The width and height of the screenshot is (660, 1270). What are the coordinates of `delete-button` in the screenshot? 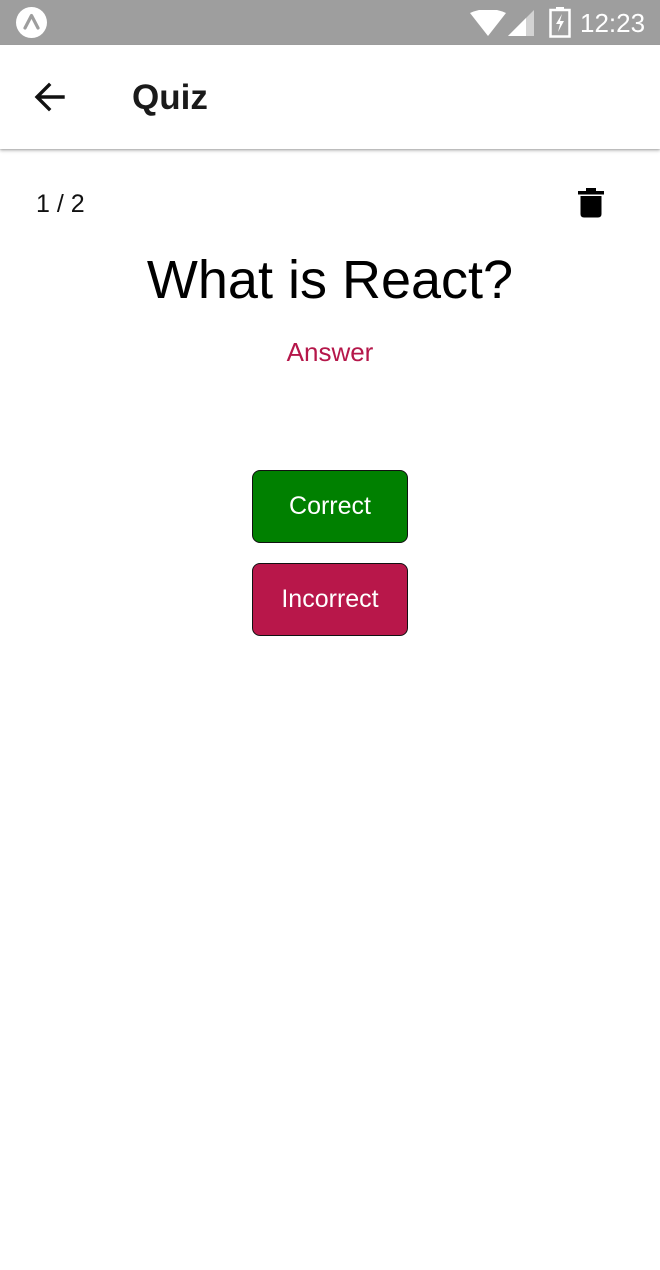 It's located at (591, 203).